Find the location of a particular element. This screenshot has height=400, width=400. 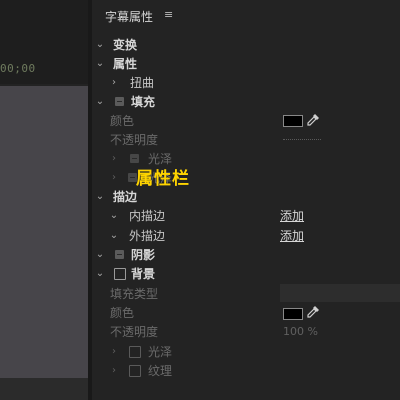

tree-label-fill-opacity: 不透明度 is located at coordinates (134, 140).